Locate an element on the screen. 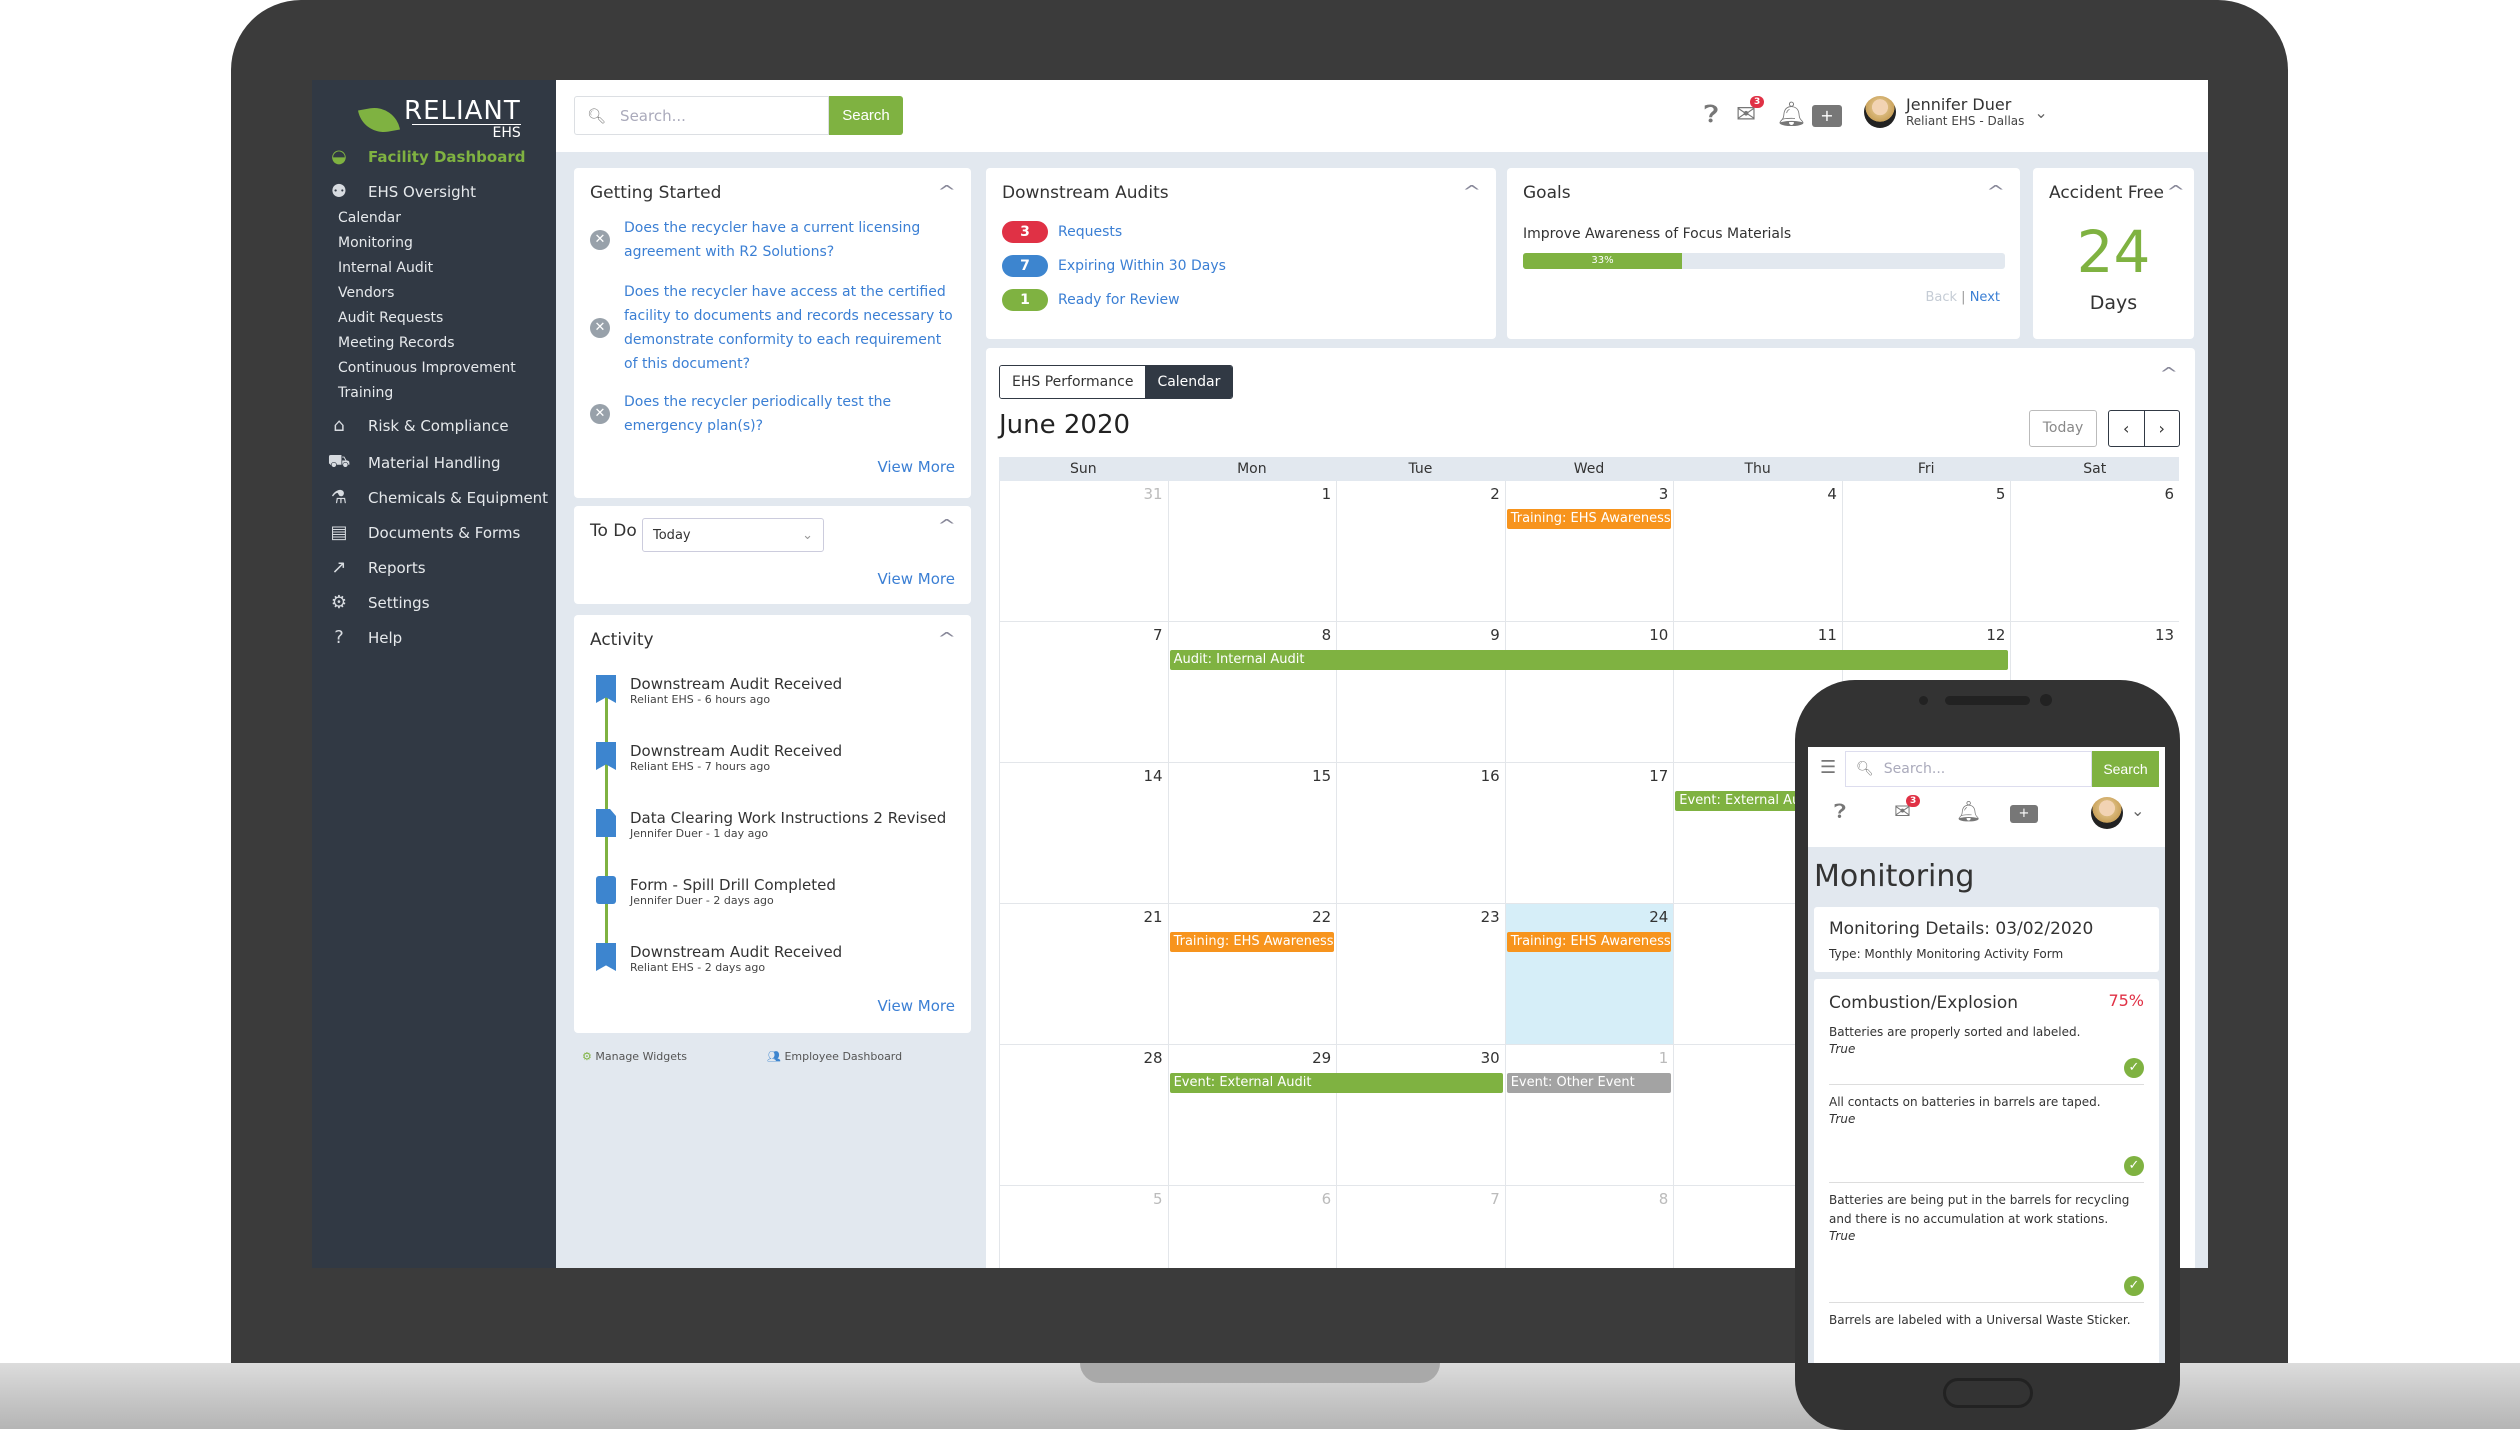  sidebar-item-ehs-oversight: ⚉ EHS Oversight is located at coordinates (434, 191).